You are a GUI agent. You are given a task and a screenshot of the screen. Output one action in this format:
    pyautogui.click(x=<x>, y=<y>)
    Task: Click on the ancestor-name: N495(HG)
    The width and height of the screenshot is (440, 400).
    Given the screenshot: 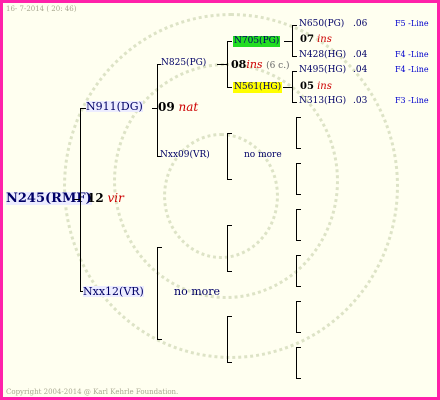 What is the action you would take?
    pyautogui.click(x=322, y=70)
    